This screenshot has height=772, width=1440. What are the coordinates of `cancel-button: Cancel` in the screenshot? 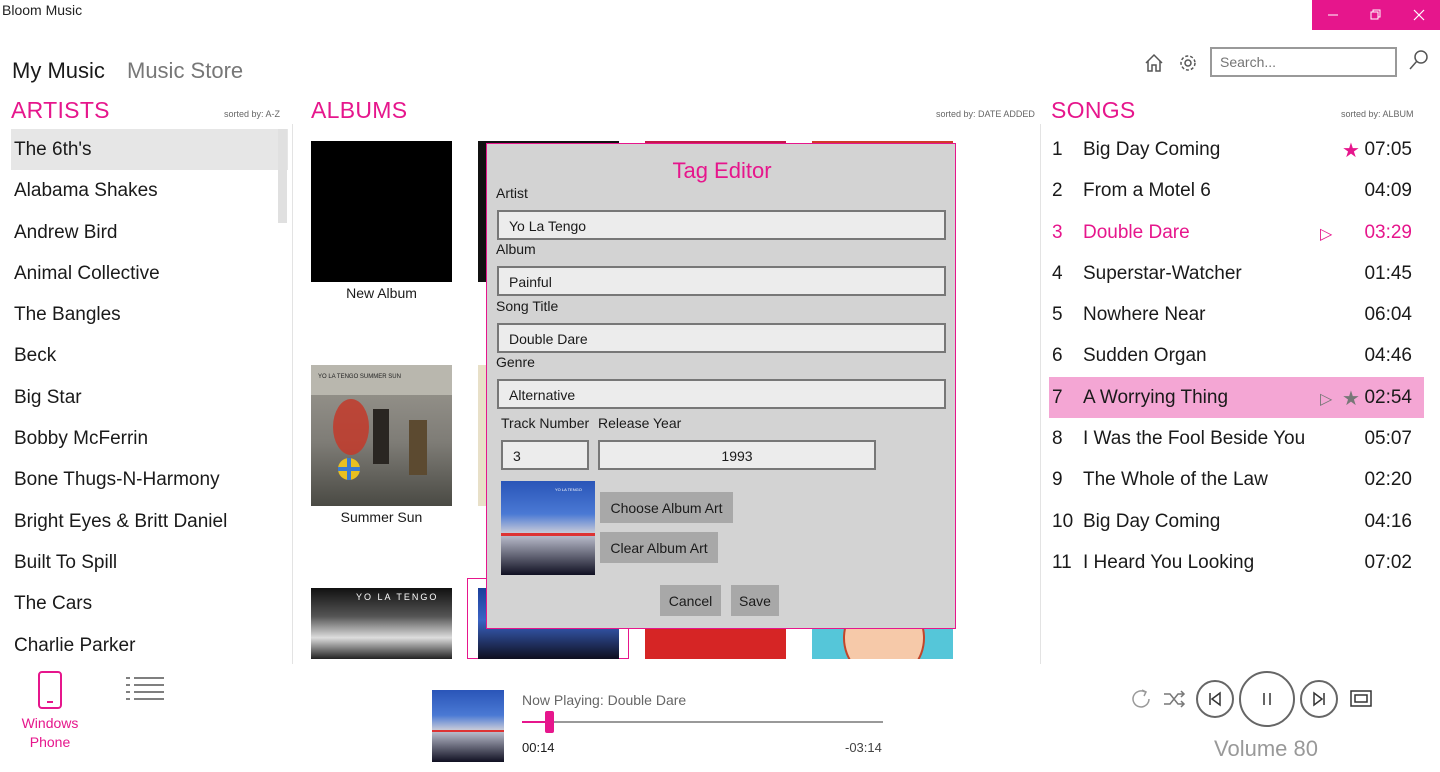 It's located at (690, 600).